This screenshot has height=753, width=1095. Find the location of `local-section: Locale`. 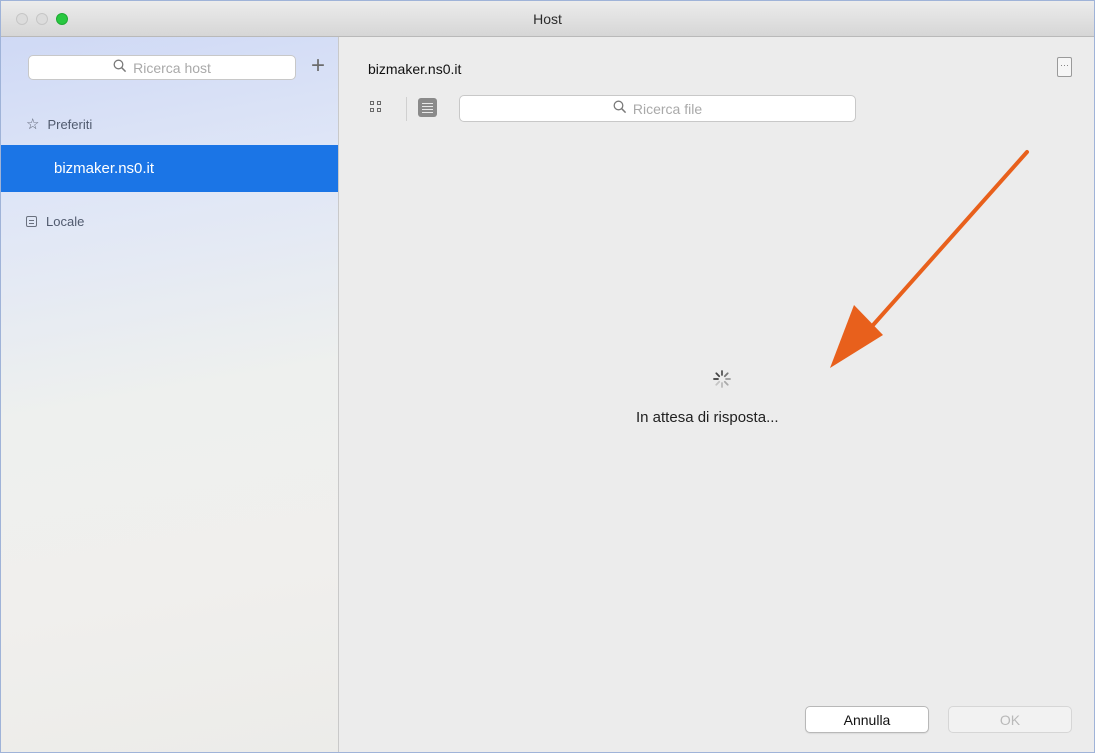

local-section: Locale is located at coordinates (55, 221).